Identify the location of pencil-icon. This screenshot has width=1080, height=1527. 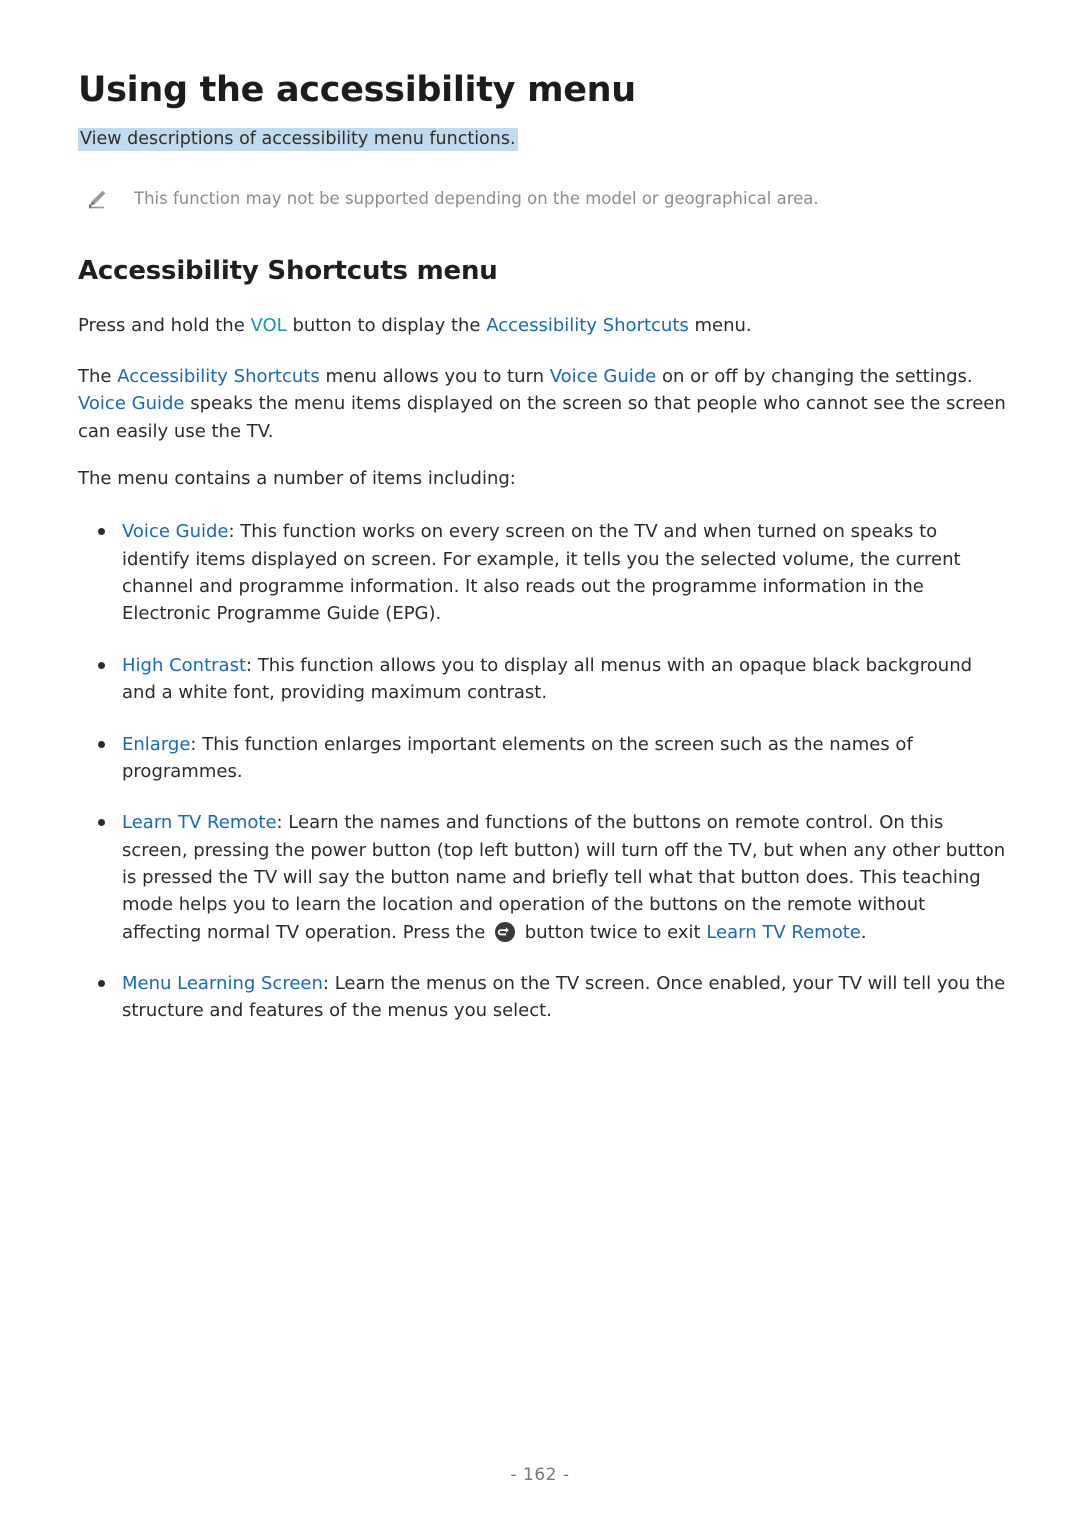
(97, 199).